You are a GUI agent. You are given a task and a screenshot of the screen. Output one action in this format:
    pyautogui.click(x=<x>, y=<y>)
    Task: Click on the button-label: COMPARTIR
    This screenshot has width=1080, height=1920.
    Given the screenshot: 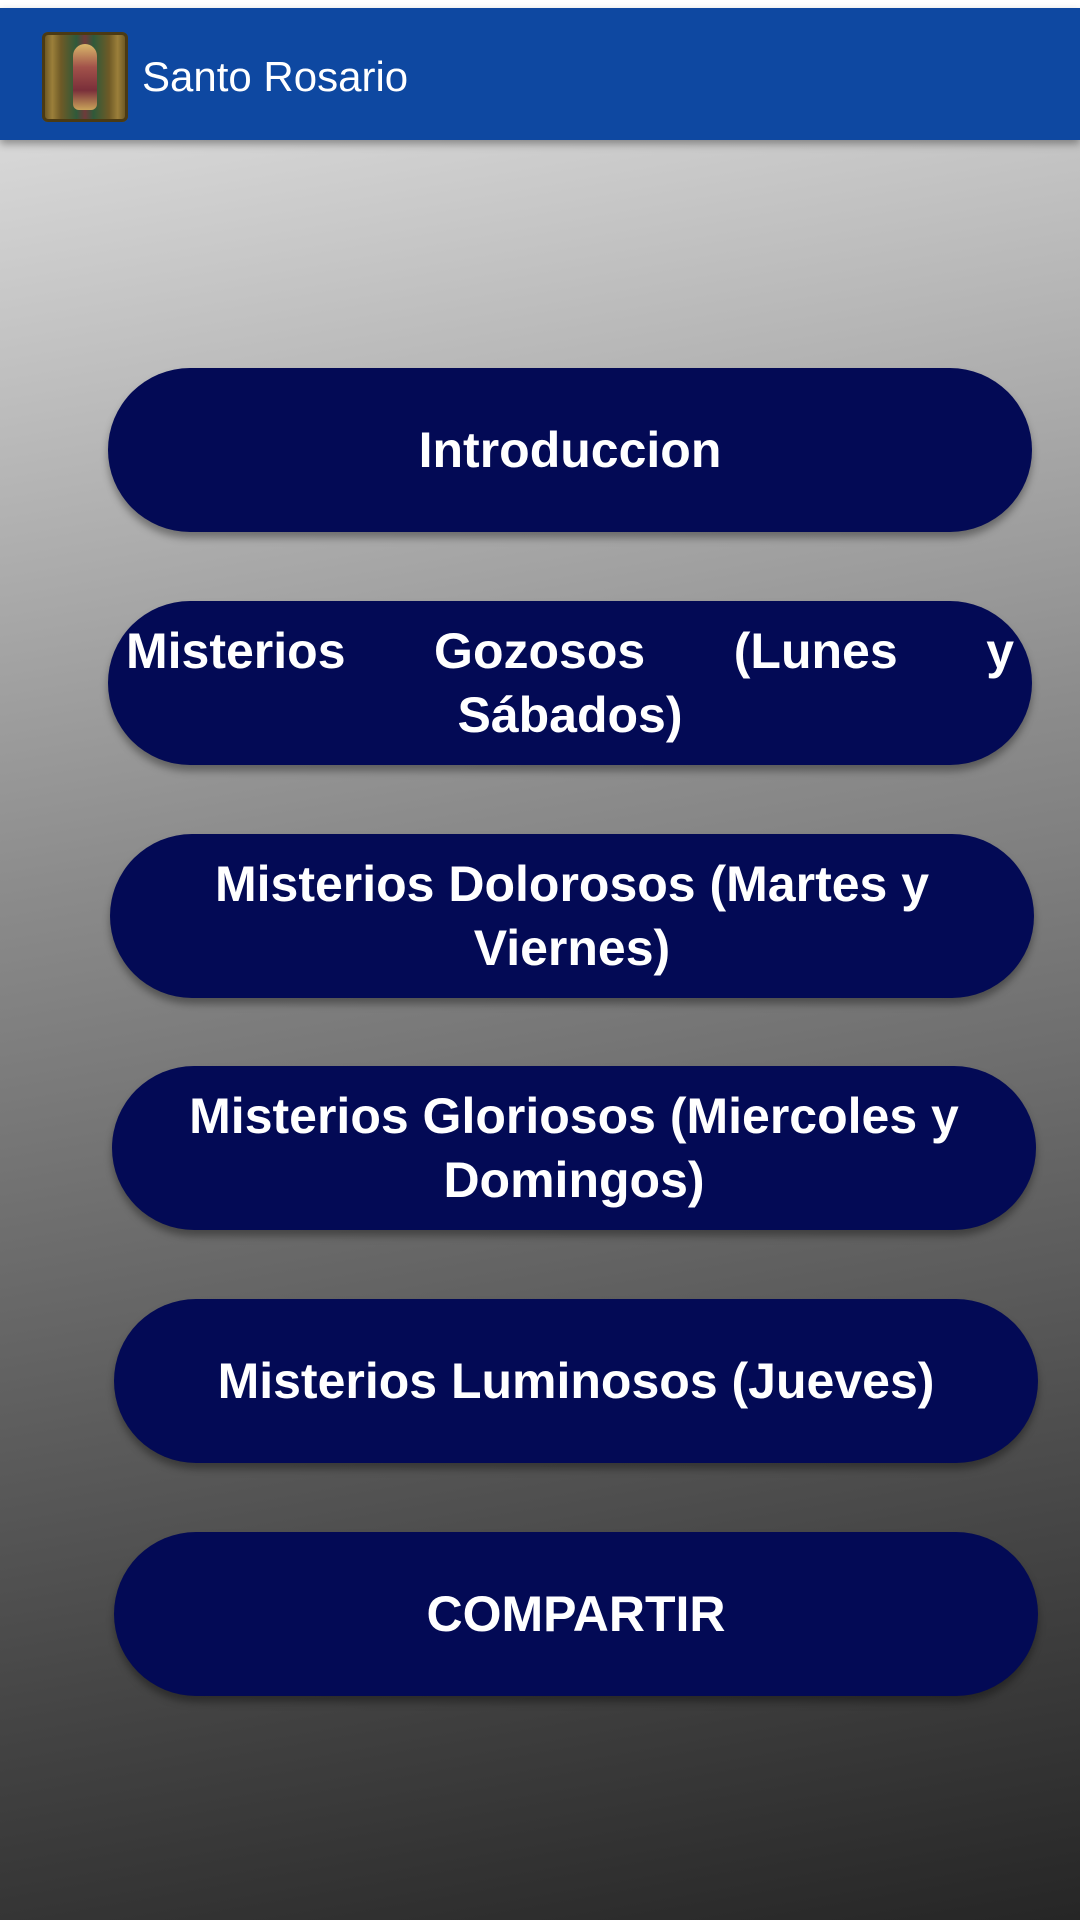 What is the action you would take?
    pyautogui.click(x=576, y=1614)
    